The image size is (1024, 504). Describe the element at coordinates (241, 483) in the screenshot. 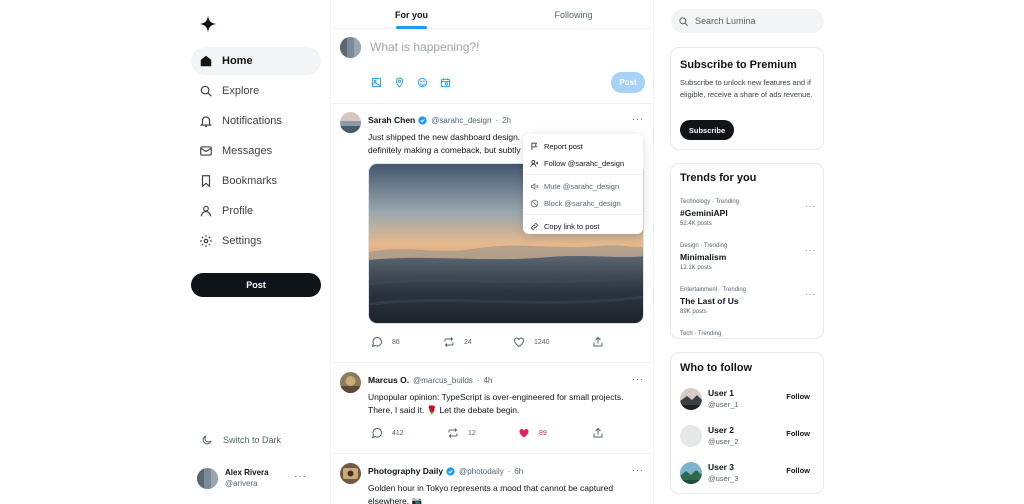

I see `account-handle: @arivera` at that location.